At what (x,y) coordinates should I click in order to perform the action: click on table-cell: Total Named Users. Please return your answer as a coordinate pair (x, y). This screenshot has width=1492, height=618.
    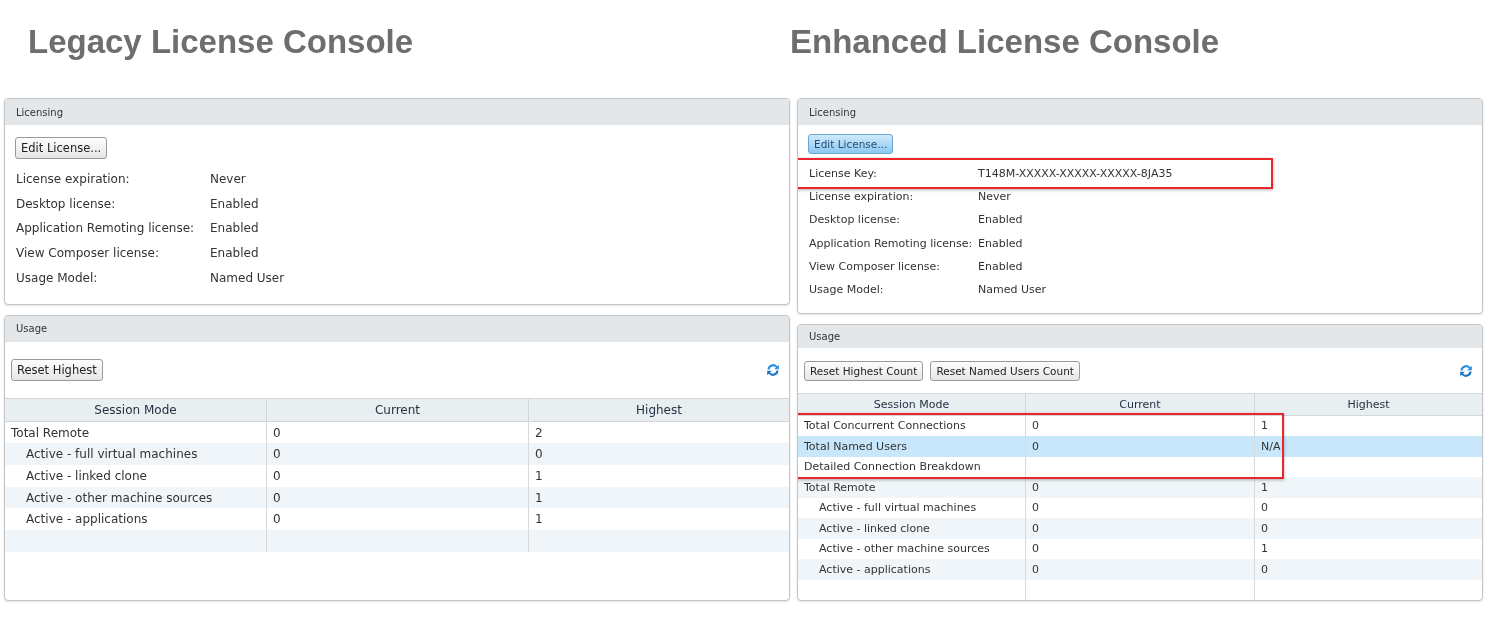
    Looking at the image, I should click on (912, 446).